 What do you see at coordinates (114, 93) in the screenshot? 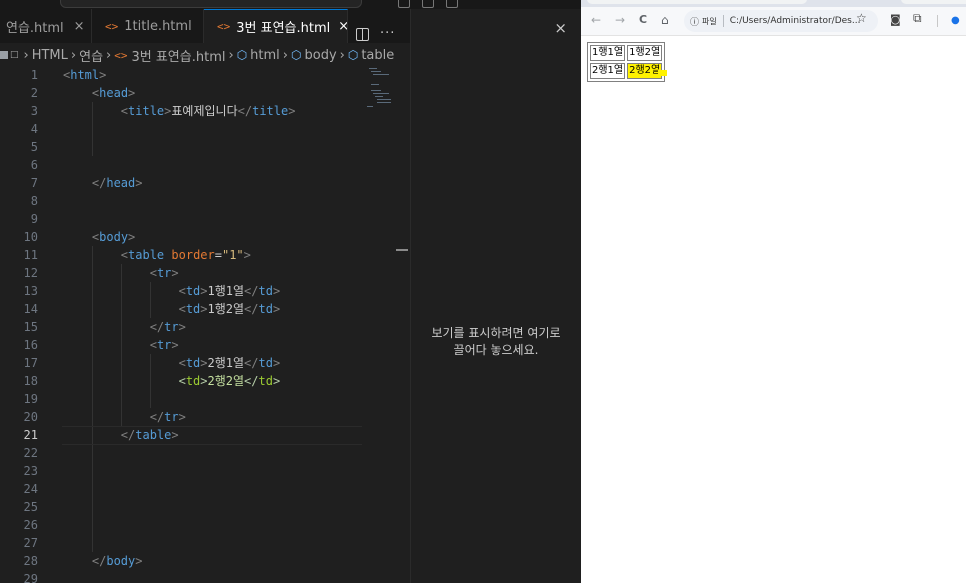
I see `code-token: head` at bounding box center [114, 93].